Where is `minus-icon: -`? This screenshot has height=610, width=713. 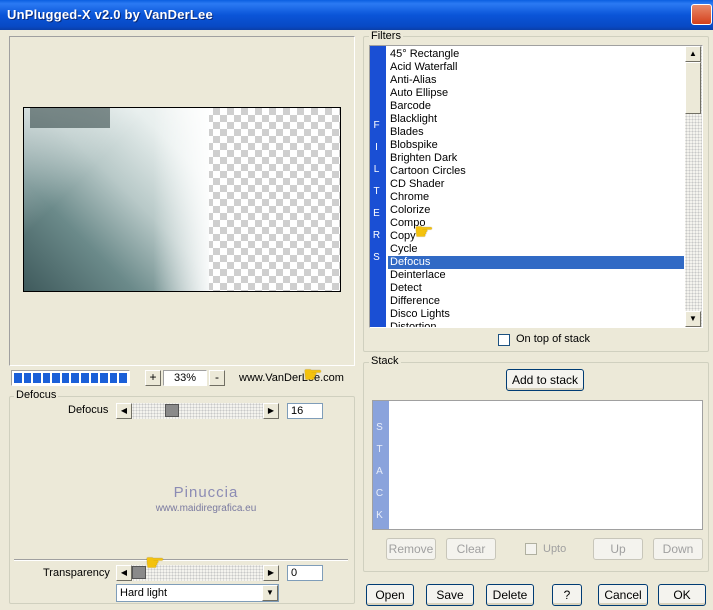
minus-icon: - is located at coordinates (217, 377).